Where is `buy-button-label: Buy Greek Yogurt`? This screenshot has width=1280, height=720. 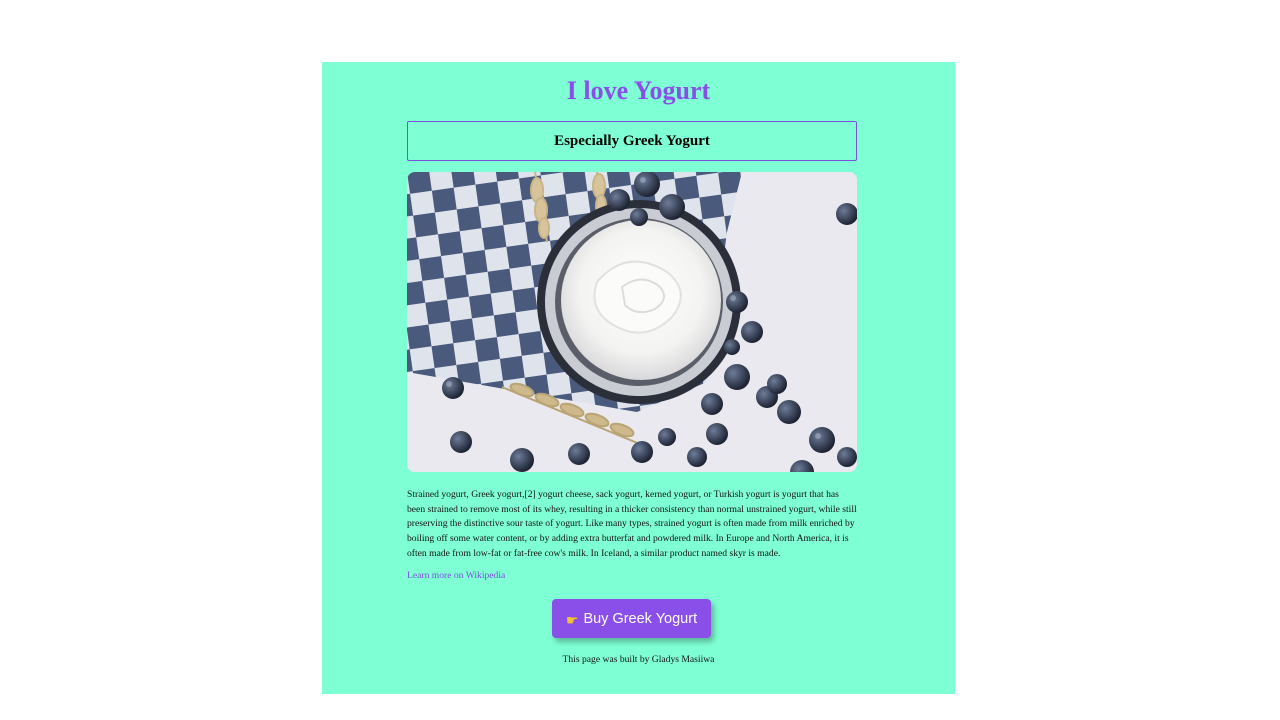
buy-button-label: Buy Greek Yogurt is located at coordinates (640, 618).